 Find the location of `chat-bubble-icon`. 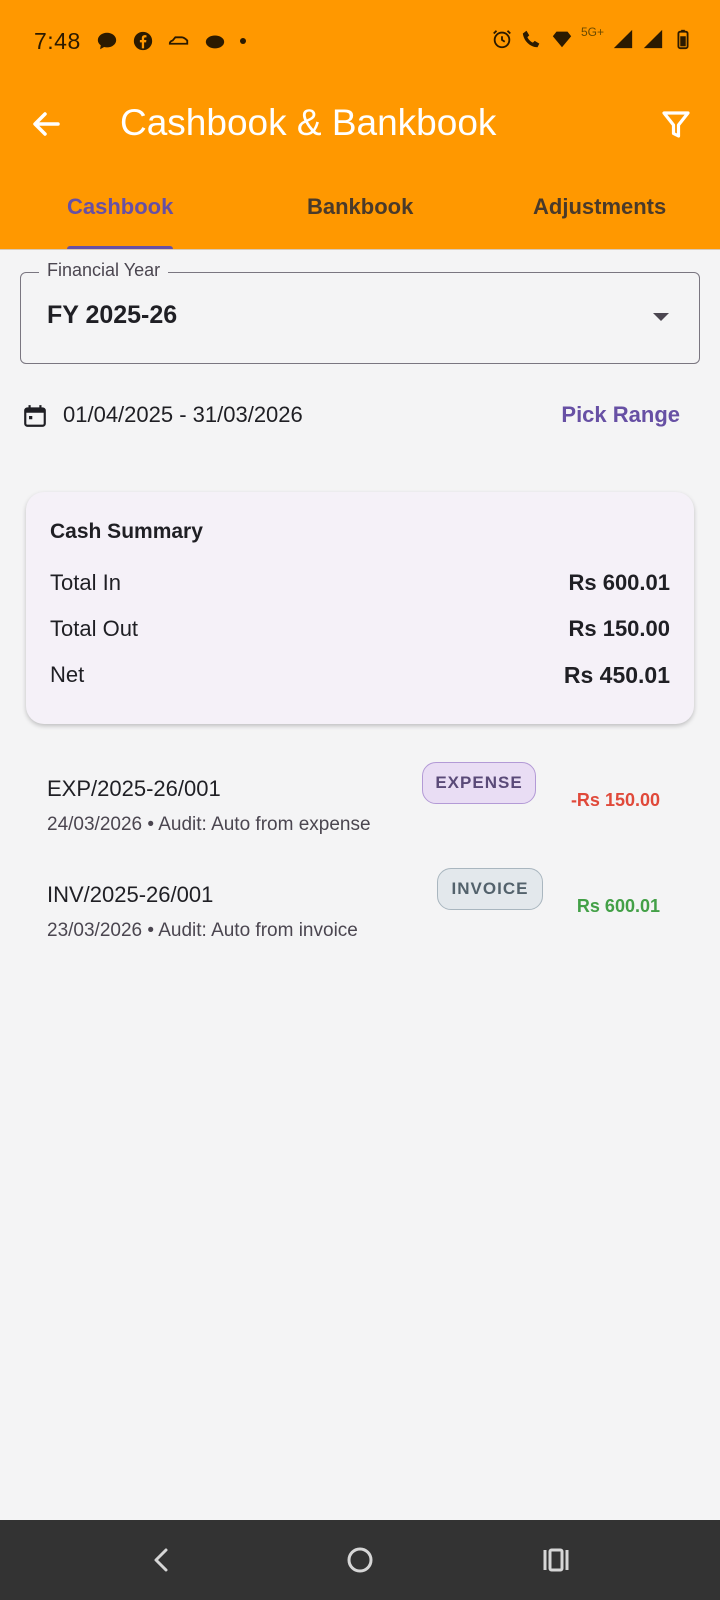

chat-bubble-icon is located at coordinates (107, 41).